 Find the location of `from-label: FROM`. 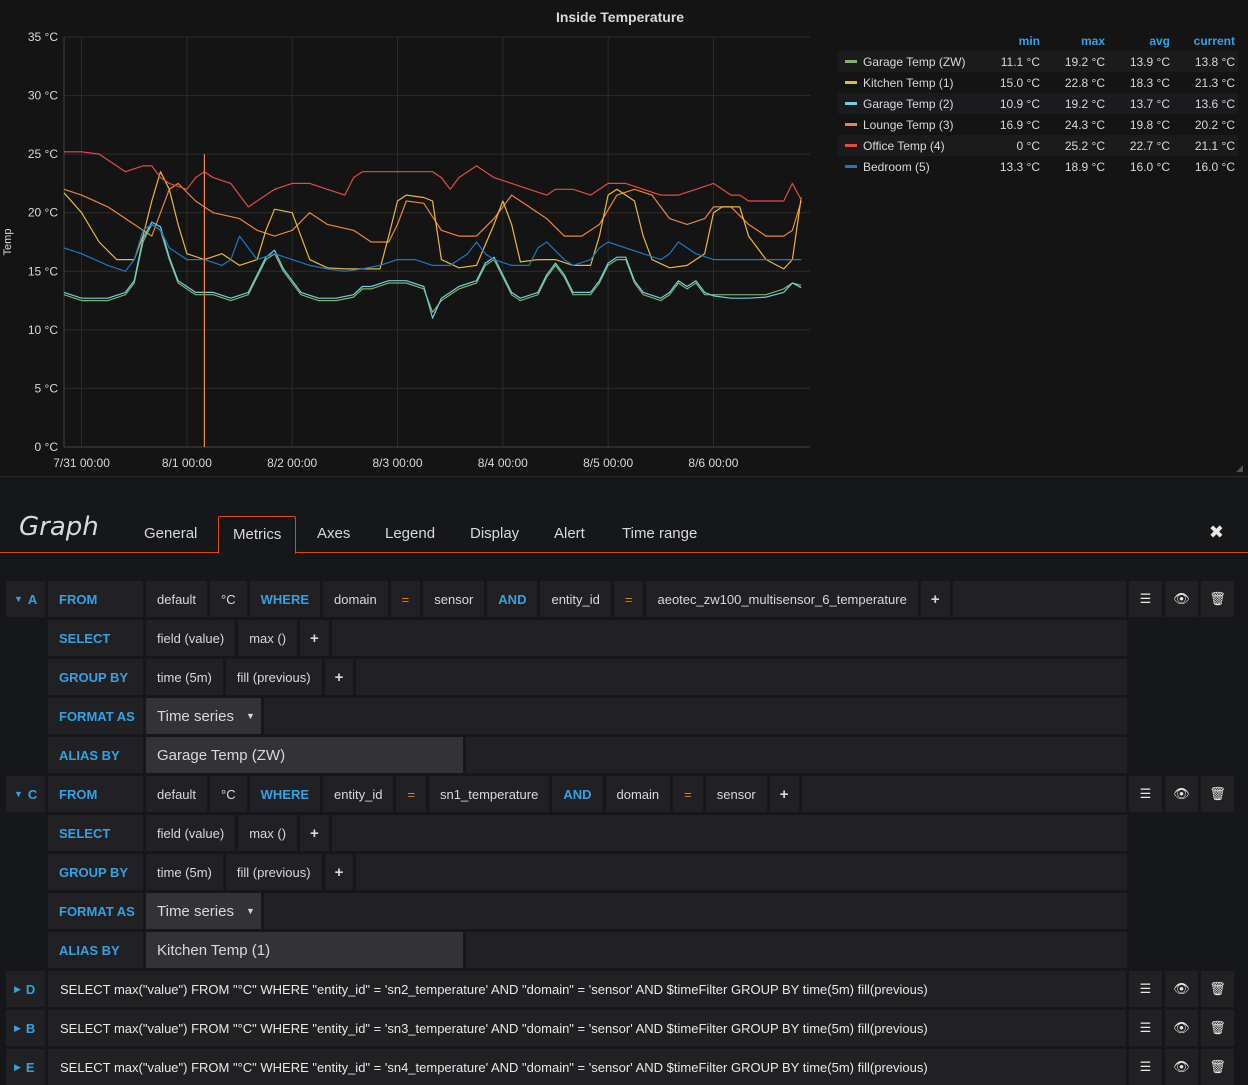

from-label: FROM is located at coordinates (95, 599).